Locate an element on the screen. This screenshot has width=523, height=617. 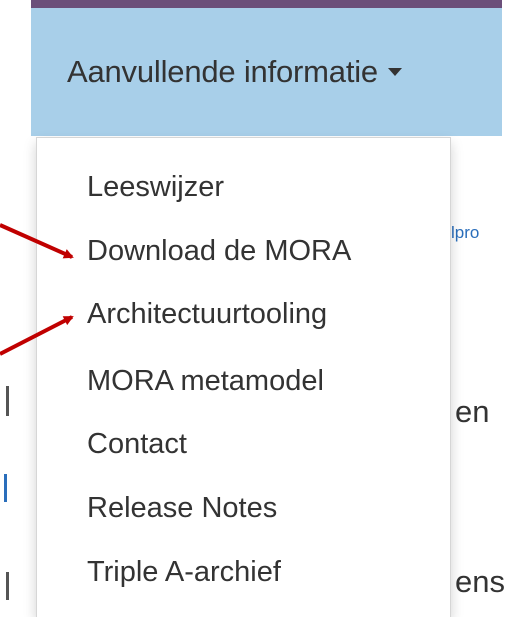
menu-item-contact: Contact is located at coordinates (137, 444).